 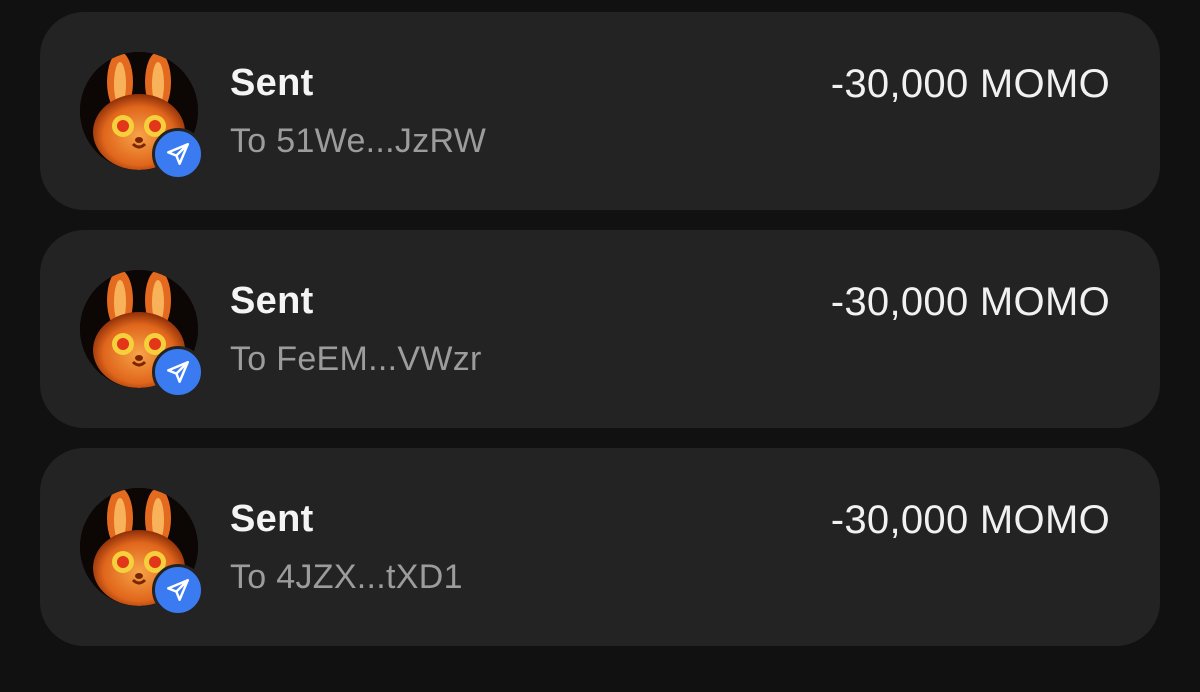 What do you see at coordinates (358, 141) in the screenshot?
I see `transaction-recipient: To 51We...JzRW` at bounding box center [358, 141].